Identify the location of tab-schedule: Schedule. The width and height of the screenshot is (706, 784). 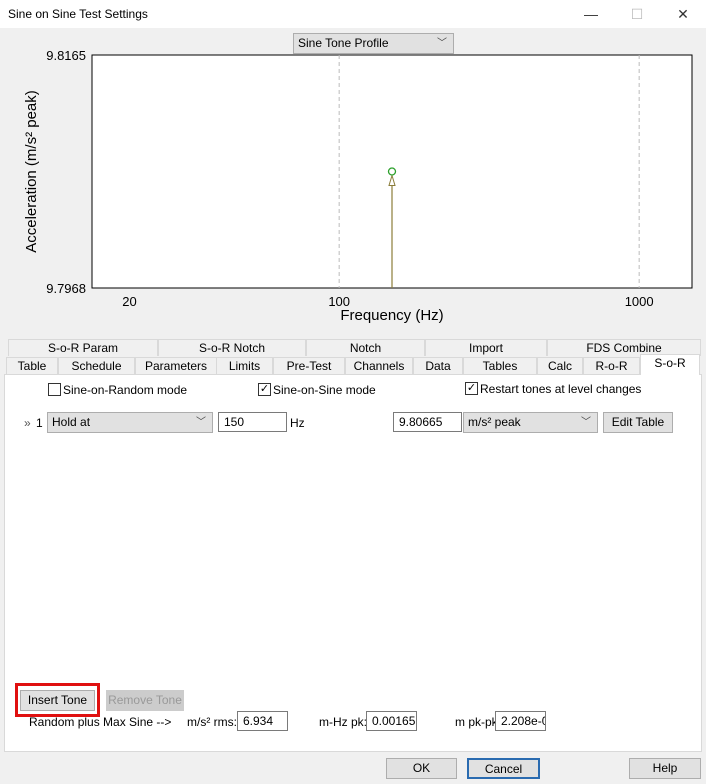
(96, 365).